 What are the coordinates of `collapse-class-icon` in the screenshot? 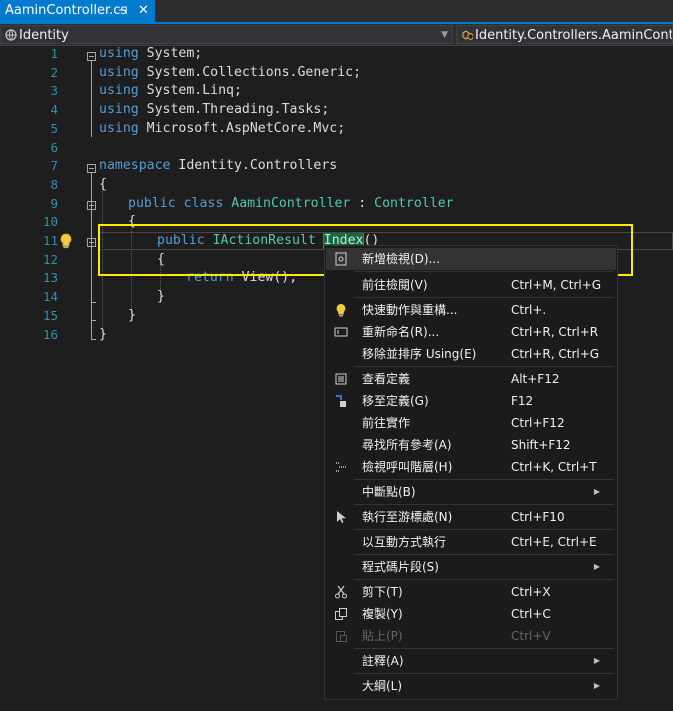 It's located at (91, 205).